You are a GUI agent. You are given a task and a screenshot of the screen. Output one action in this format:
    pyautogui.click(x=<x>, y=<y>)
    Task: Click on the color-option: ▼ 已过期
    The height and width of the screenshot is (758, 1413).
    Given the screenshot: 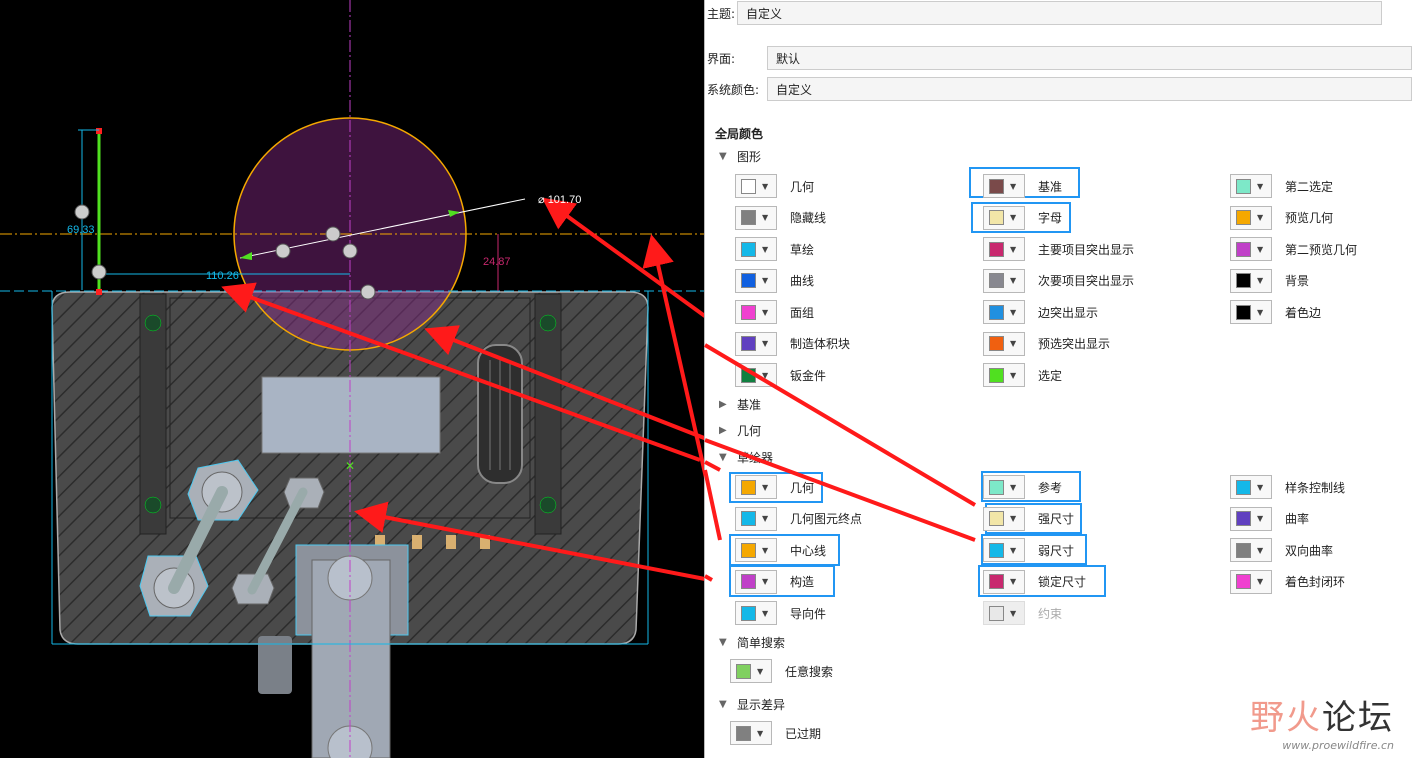 What is the action you would take?
    pyautogui.click(x=775, y=733)
    